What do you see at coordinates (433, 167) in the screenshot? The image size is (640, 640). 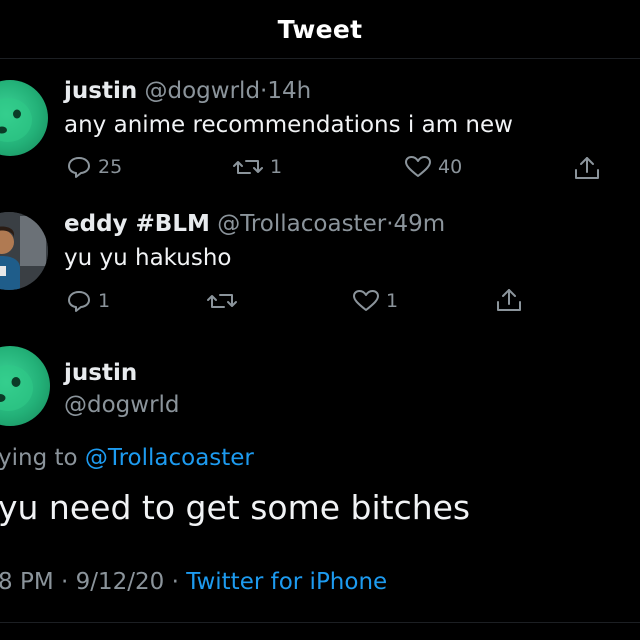 I see `tweet1-like-button: 40` at bounding box center [433, 167].